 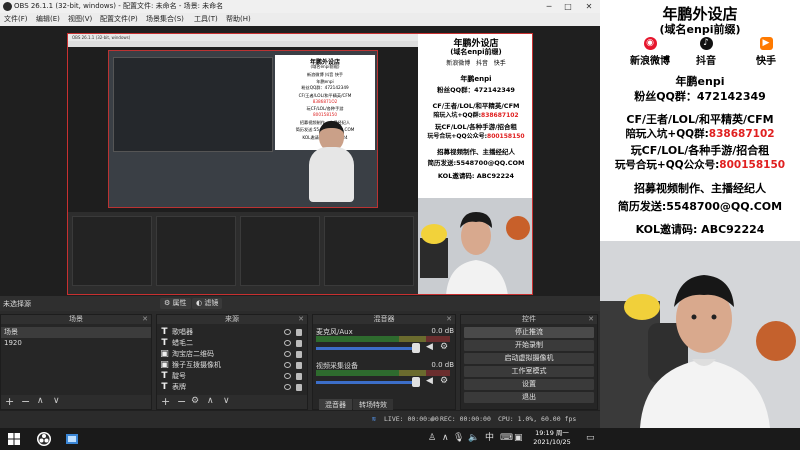 I want to click on clock: 19:19 周一 2021/10/25, so click(x=552, y=438).